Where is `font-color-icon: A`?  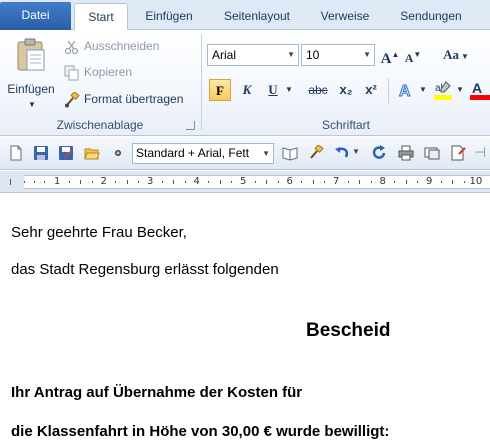
font-color-icon: A is located at coordinates (480, 90).